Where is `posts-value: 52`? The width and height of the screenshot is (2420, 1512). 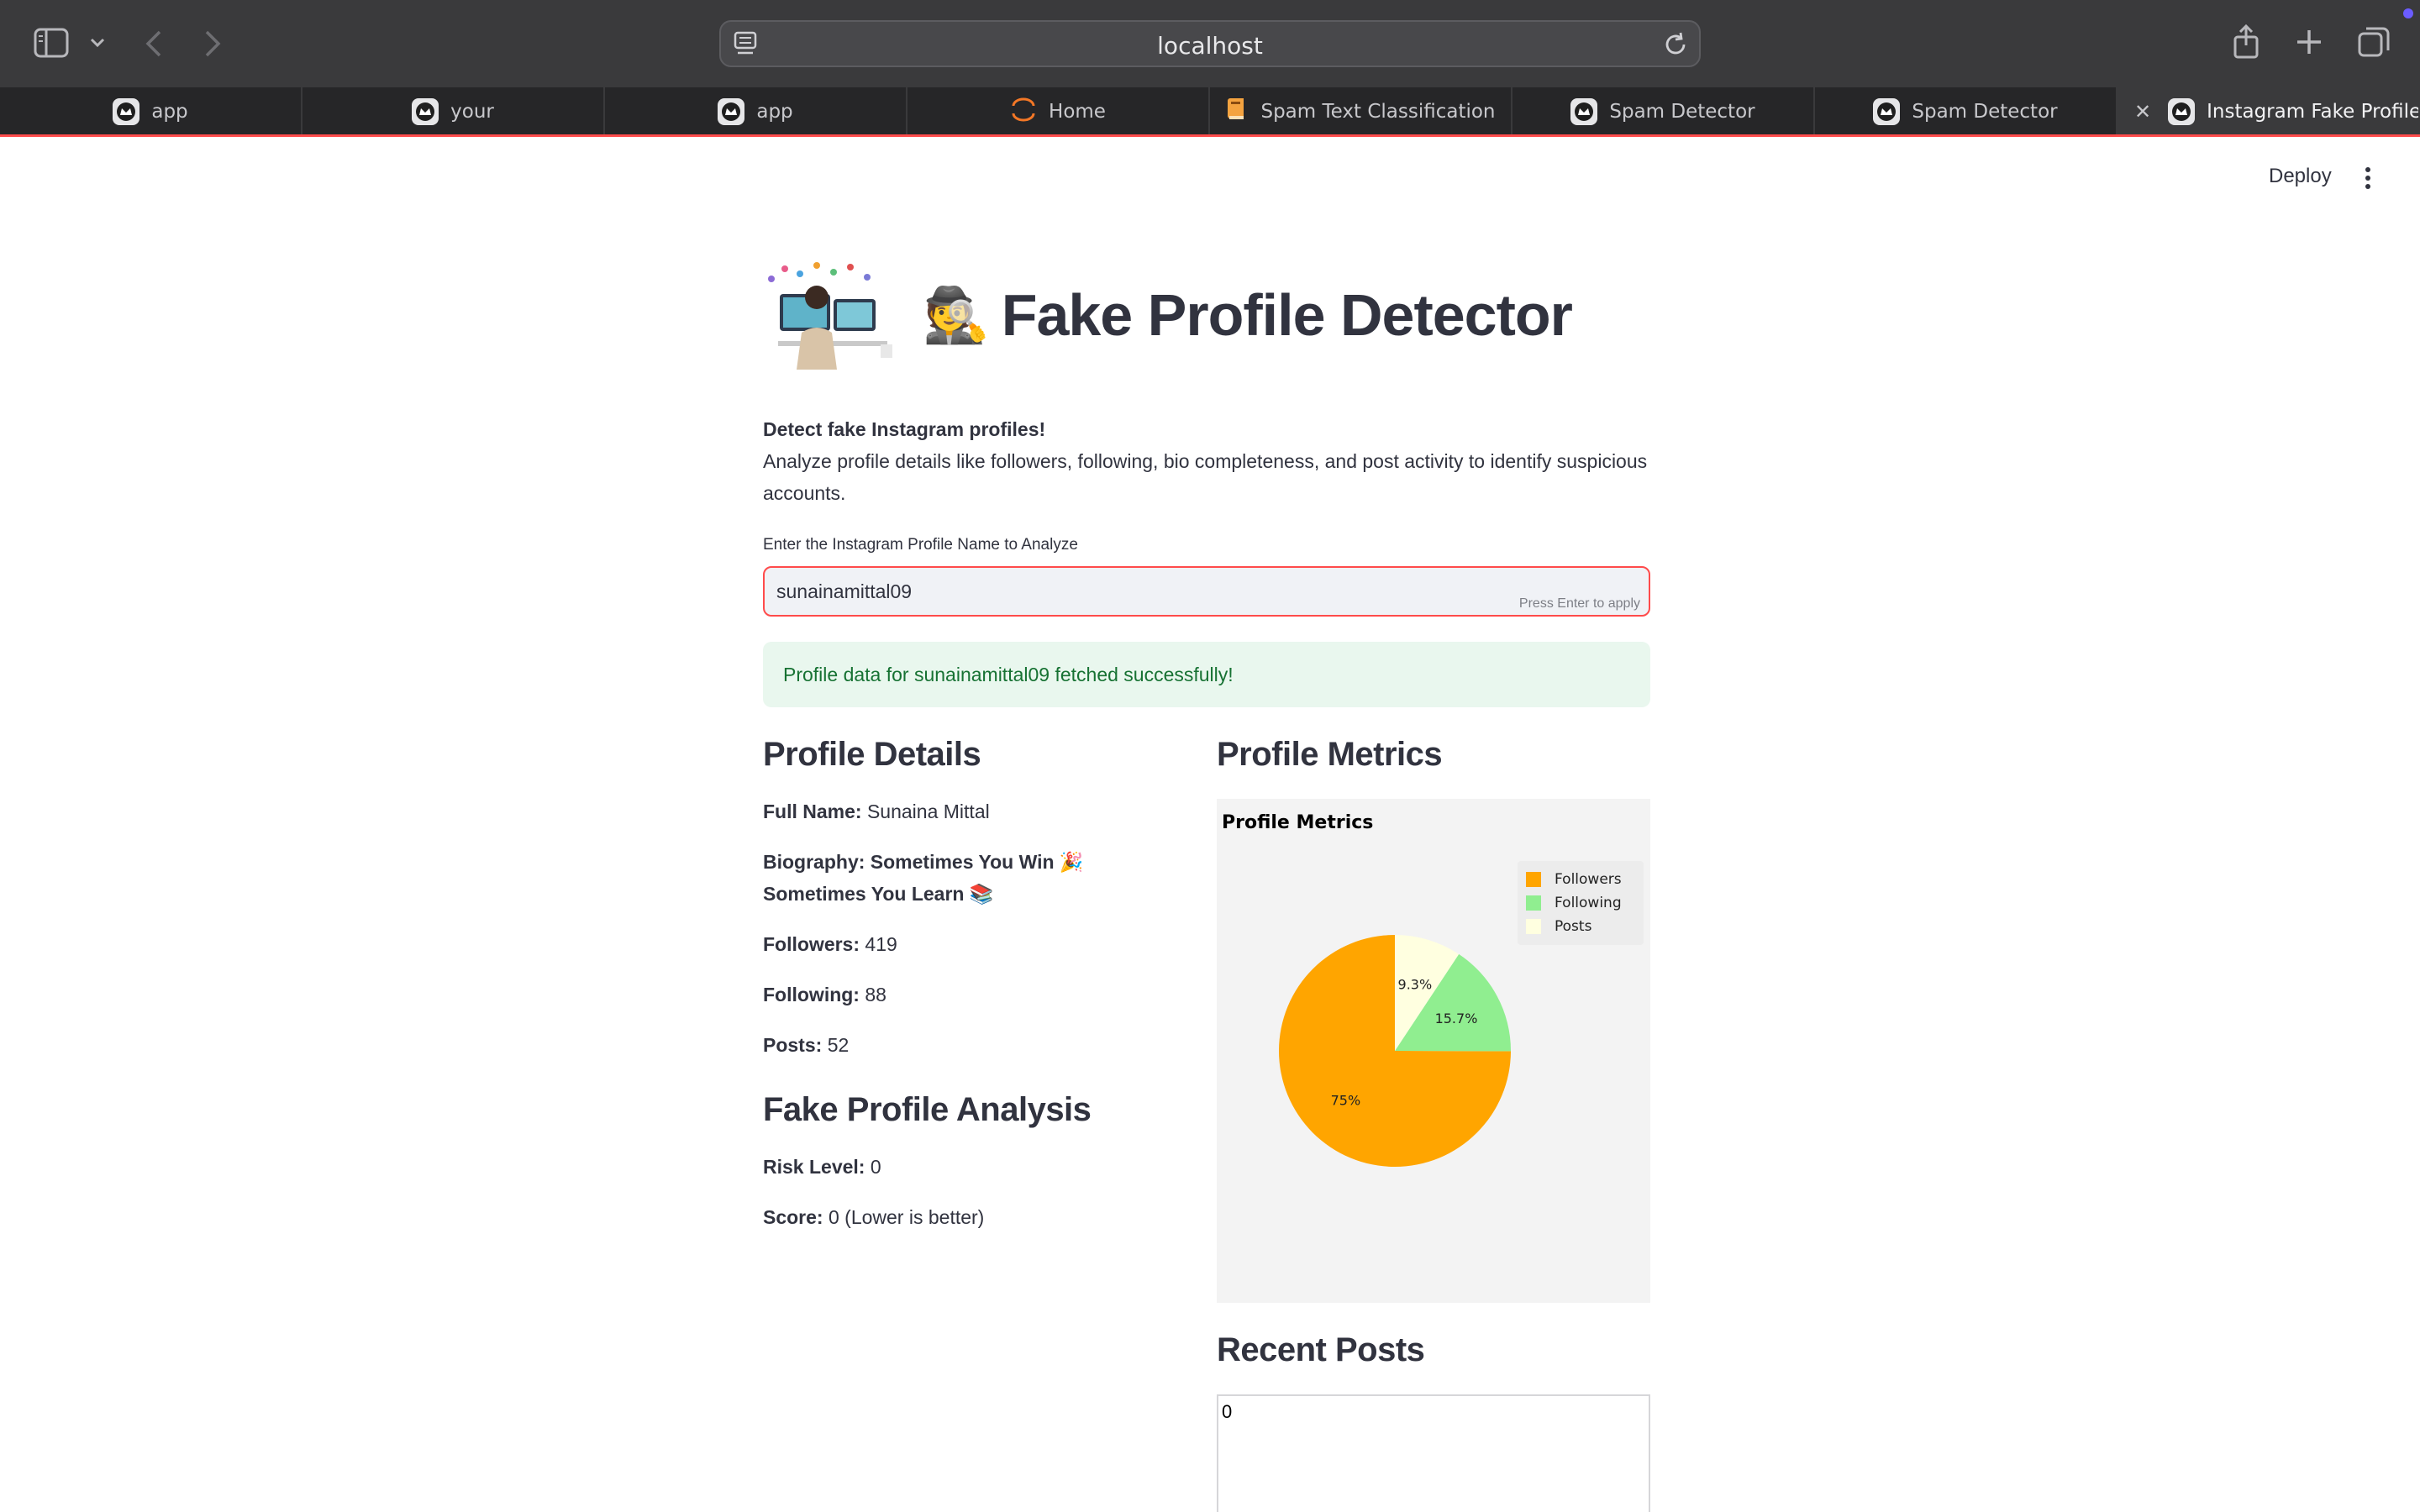
posts-value: 52 is located at coordinates (839, 1045).